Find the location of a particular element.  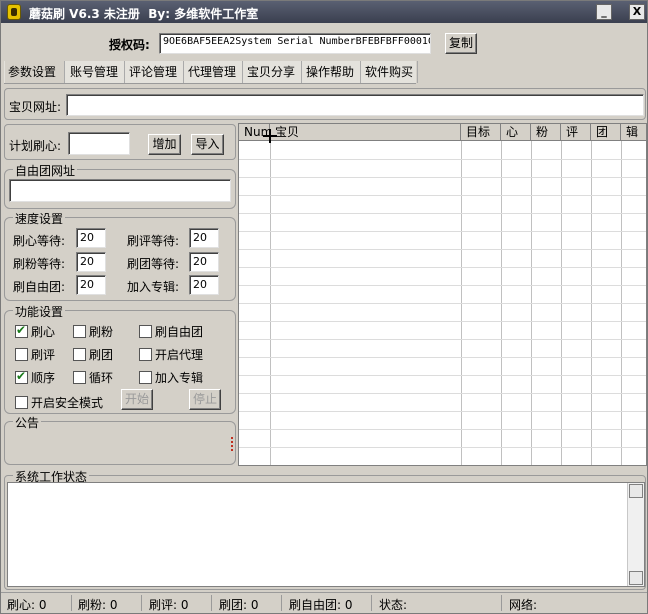

column-header: 目标 is located at coordinates (481, 132).